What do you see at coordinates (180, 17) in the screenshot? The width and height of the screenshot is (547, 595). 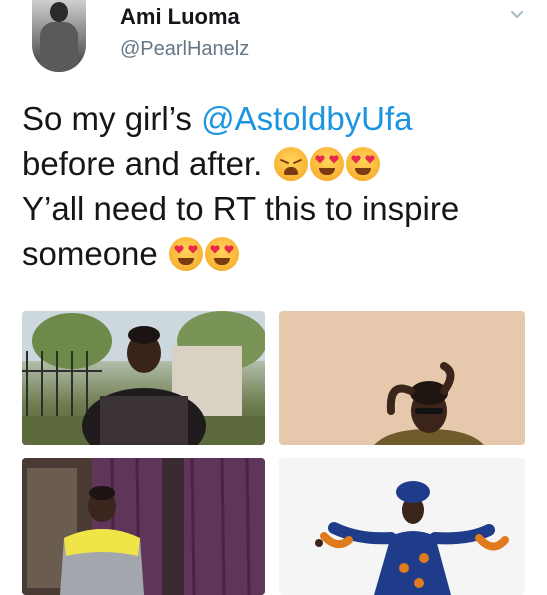 I see `author-name: Ami Luoma` at bounding box center [180, 17].